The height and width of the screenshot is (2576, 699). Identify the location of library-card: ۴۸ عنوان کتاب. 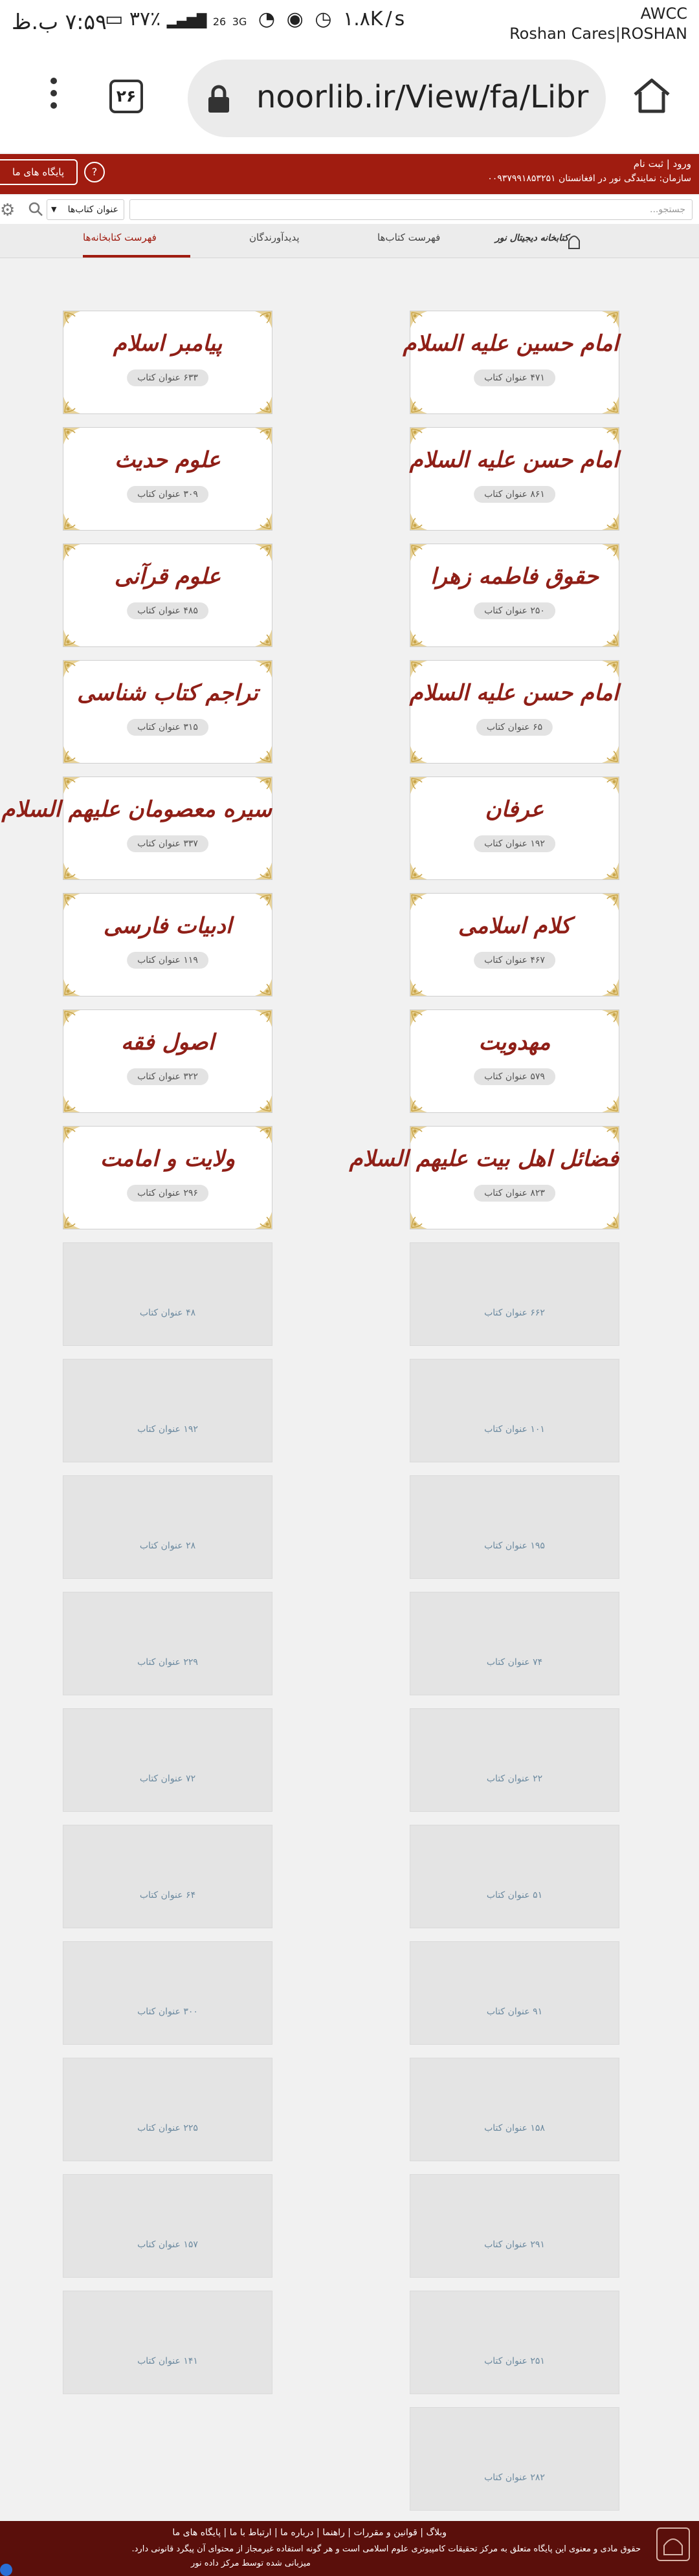
(167, 1294).